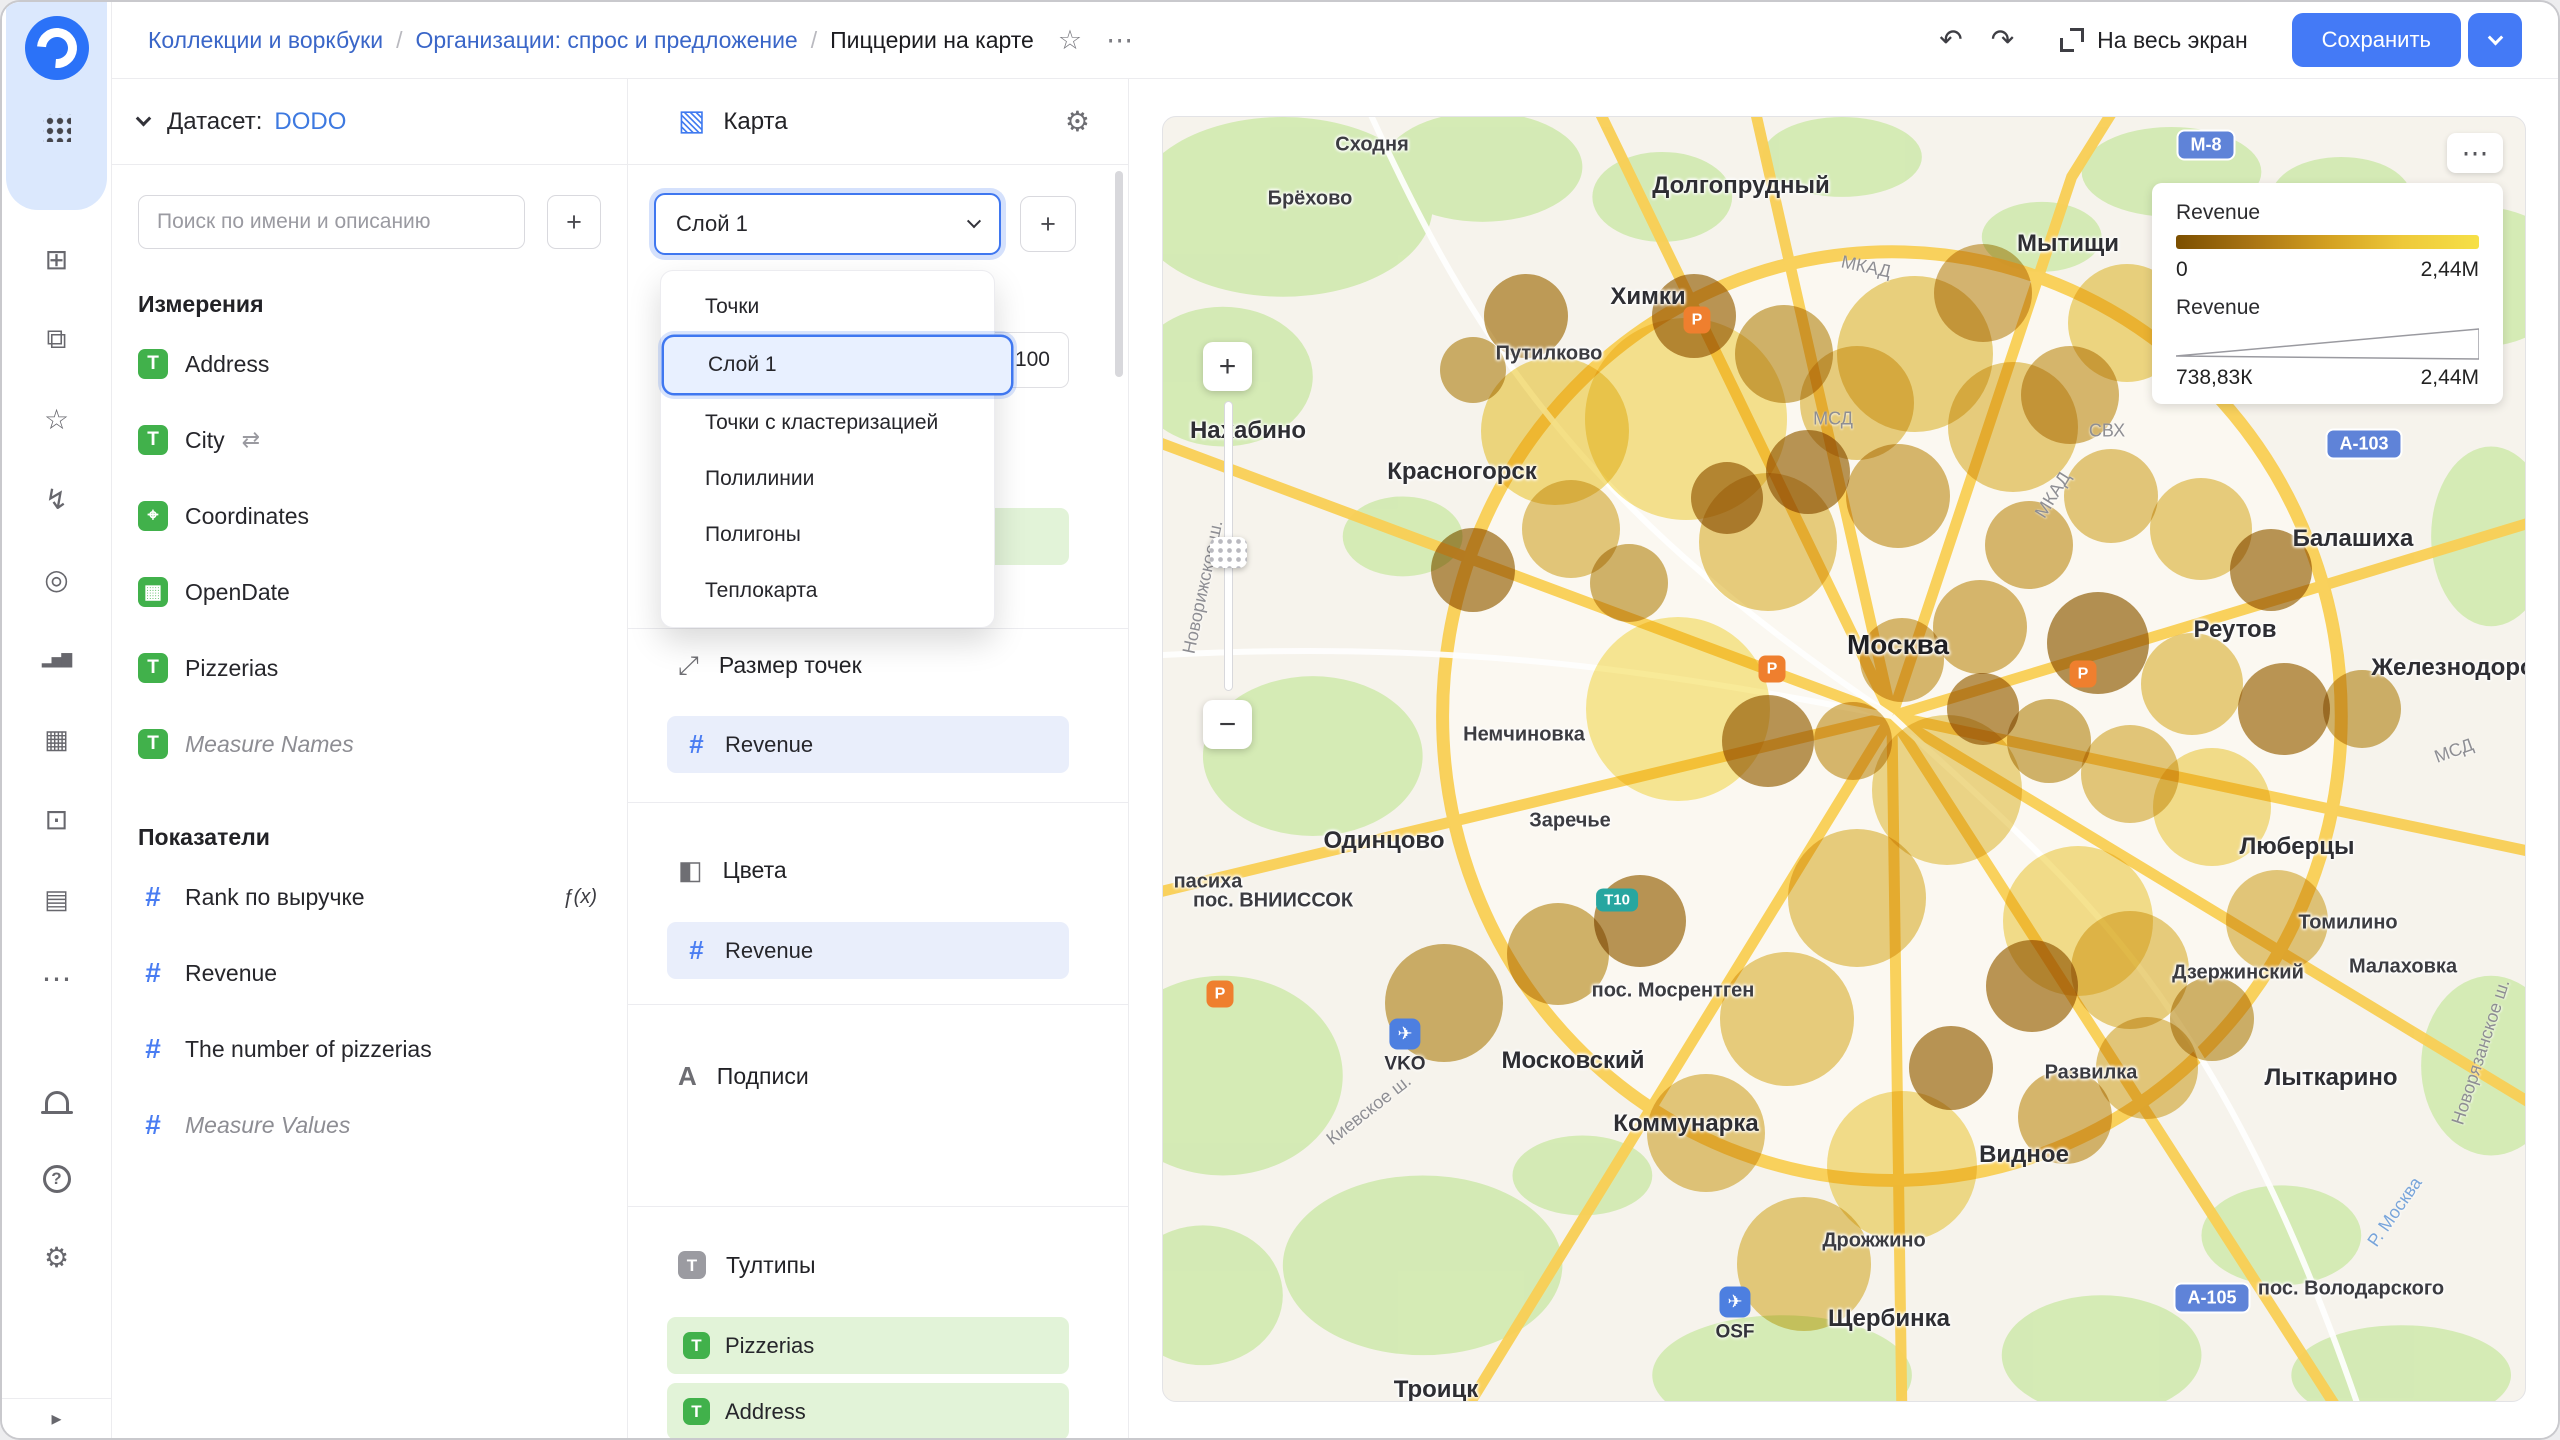 The height and width of the screenshot is (1440, 2560). Describe the element at coordinates (153, 1124) in the screenshot. I see `measure-hash-icon: #` at that location.